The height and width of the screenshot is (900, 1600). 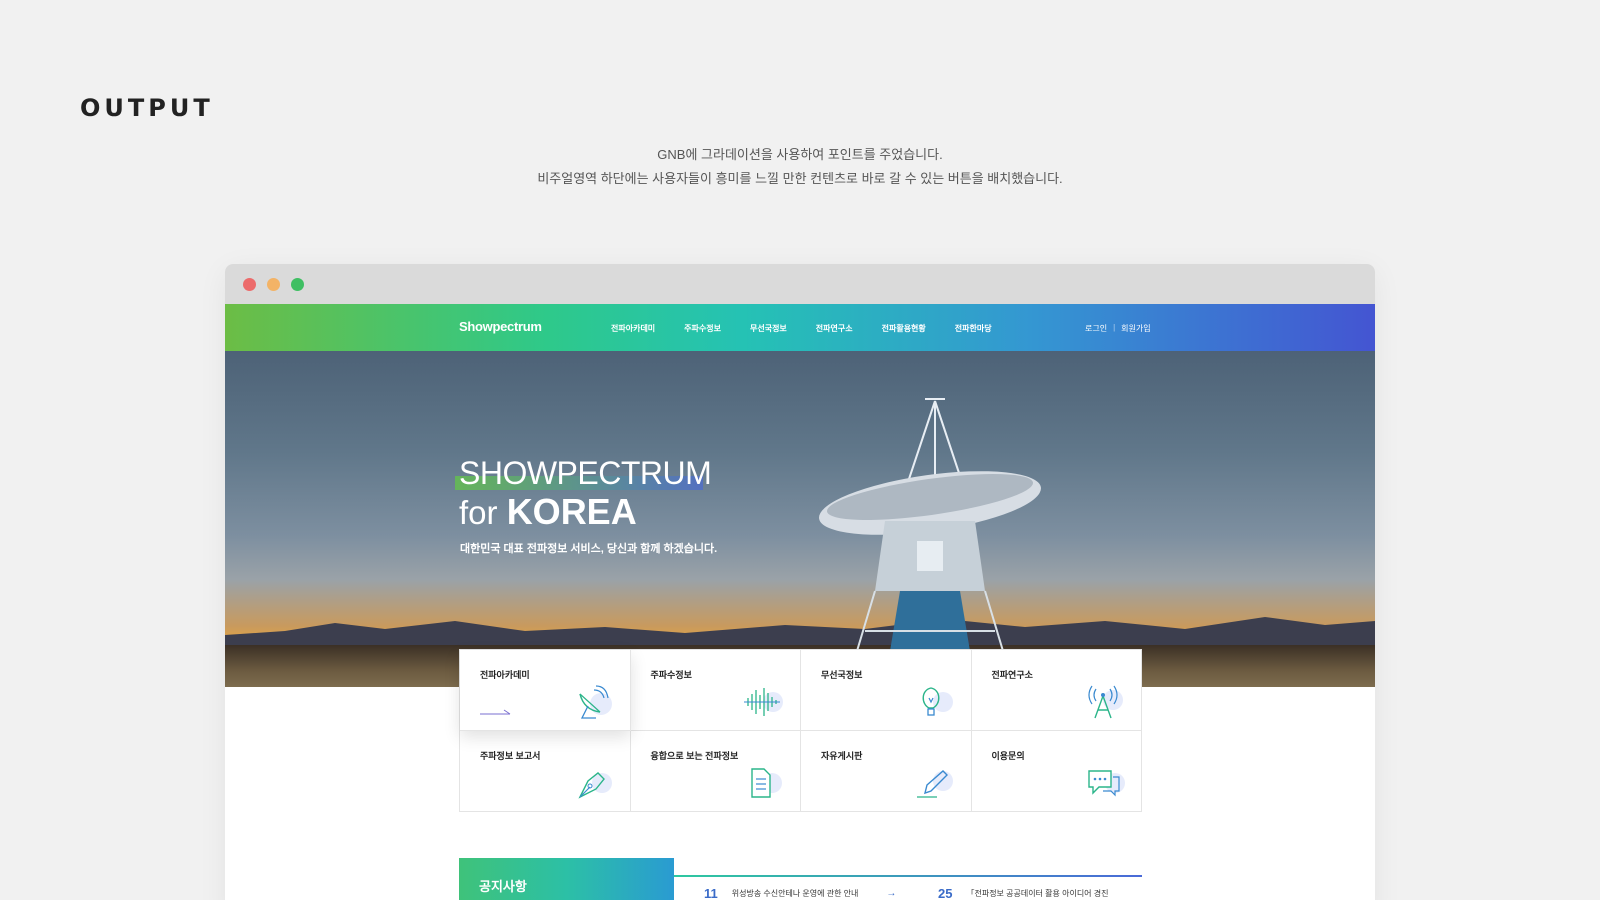 I want to click on arrow-right-icon, so click(x=495, y=712).